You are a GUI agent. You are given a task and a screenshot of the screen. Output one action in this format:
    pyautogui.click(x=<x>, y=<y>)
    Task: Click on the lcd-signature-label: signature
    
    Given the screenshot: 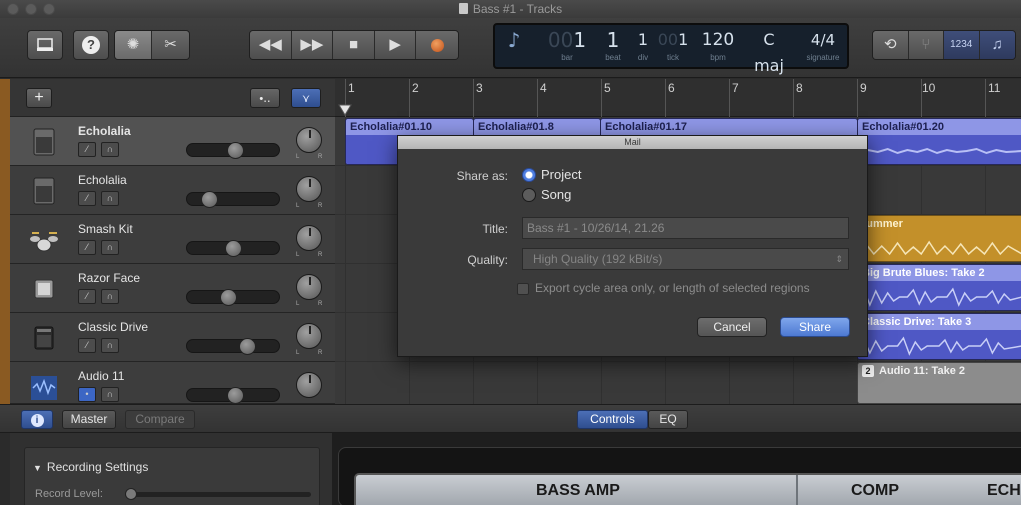 What is the action you would take?
    pyautogui.click(x=823, y=57)
    